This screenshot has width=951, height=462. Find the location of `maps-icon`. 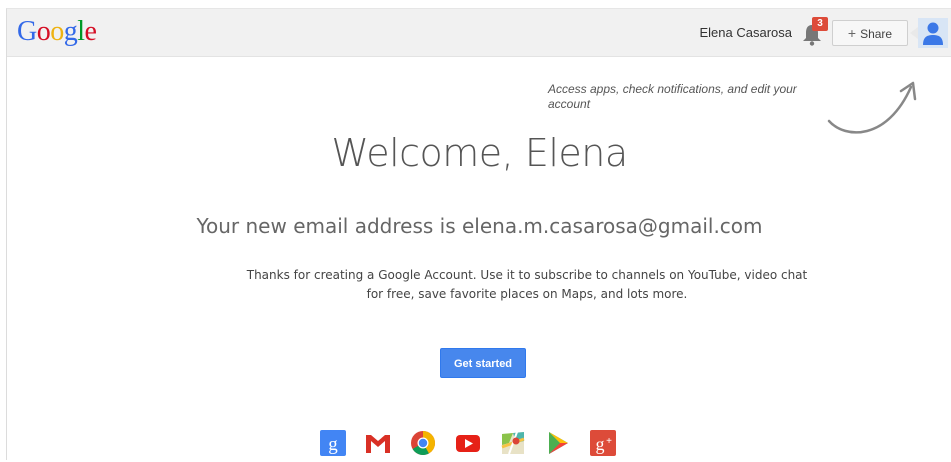

maps-icon is located at coordinates (513, 443).